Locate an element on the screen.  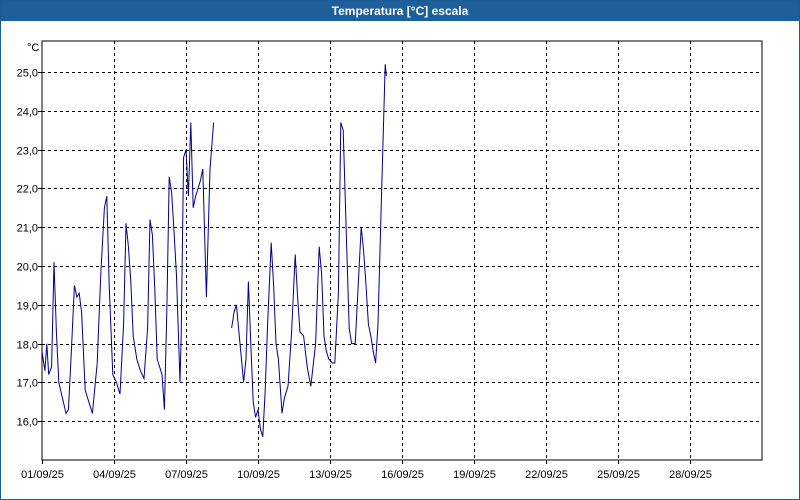
x-tick-label: 16/09/25 is located at coordinates (402, 475).